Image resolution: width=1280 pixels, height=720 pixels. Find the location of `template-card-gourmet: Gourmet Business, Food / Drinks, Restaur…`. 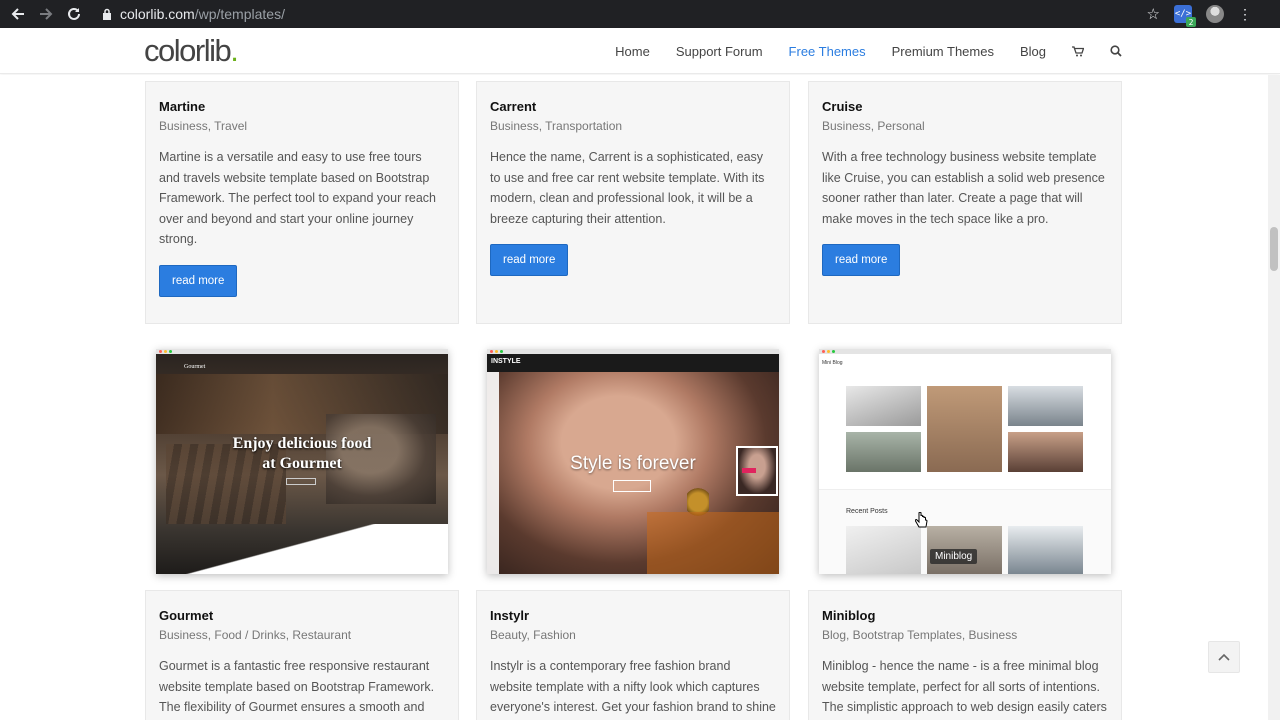

template-card-gourmet: Gourmet Business, Food / Drinks, Restaur… is located at coordinates (302, 655).